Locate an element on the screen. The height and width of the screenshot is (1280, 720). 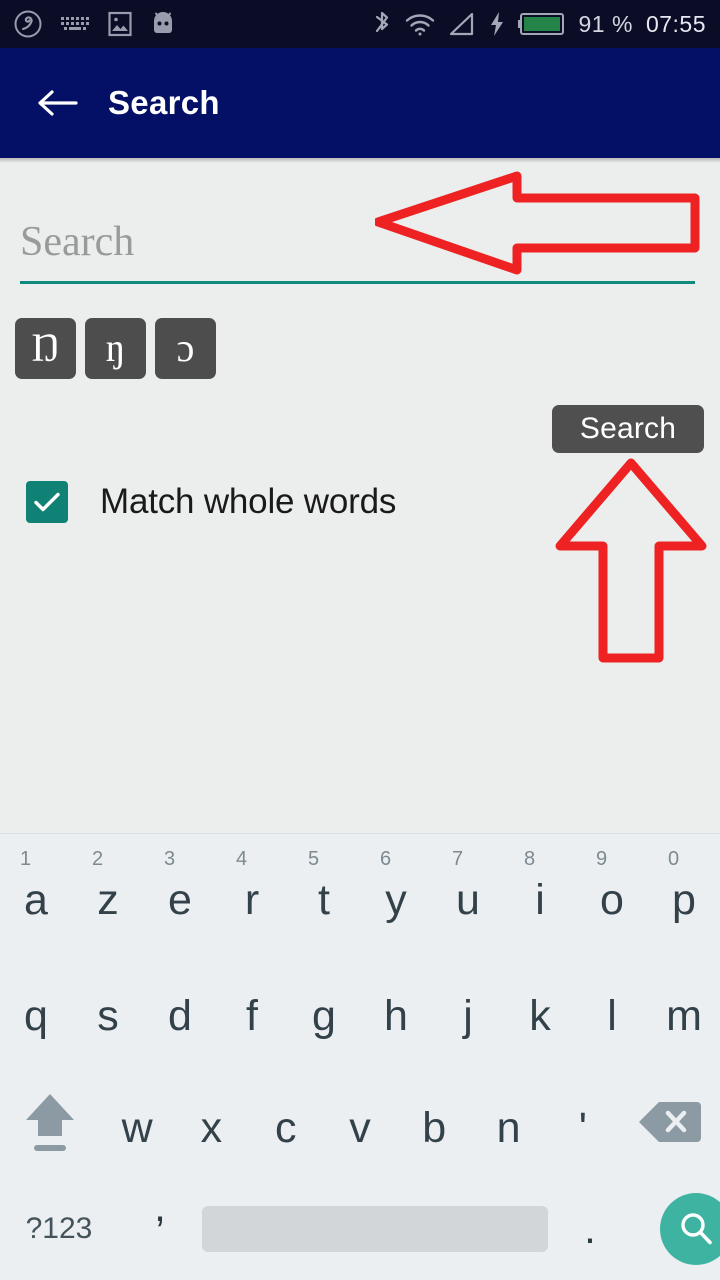
charging-bolt-icon is located at coordinates (497, 24).